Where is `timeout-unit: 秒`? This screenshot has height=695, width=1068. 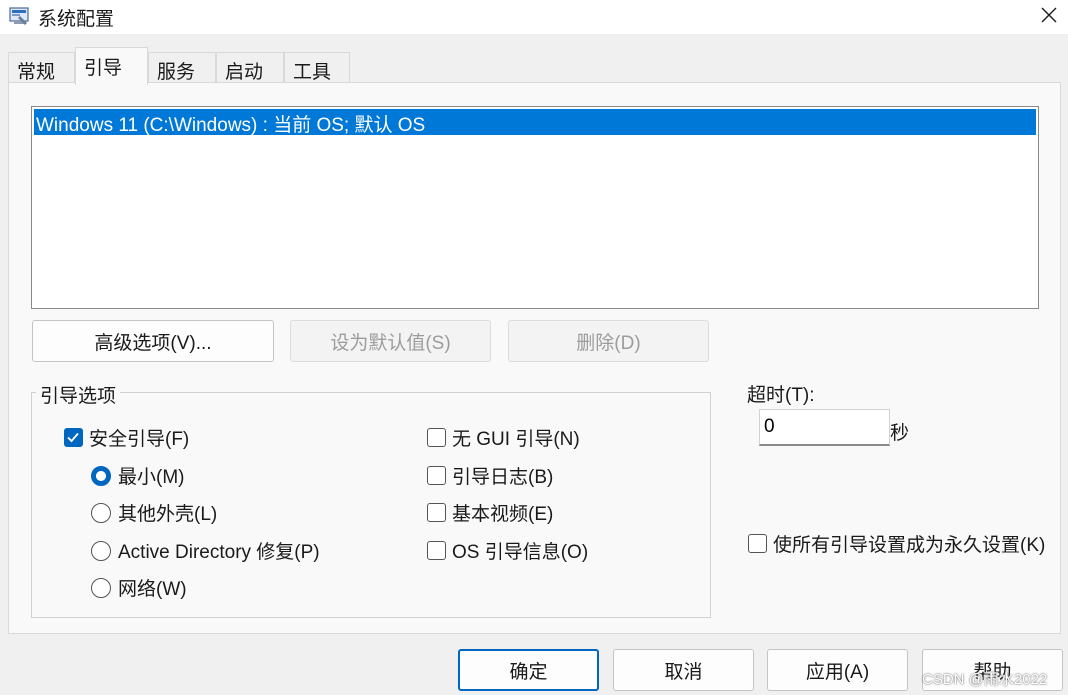 timeout-unit: 秒 is located at coordinates (900, 433).